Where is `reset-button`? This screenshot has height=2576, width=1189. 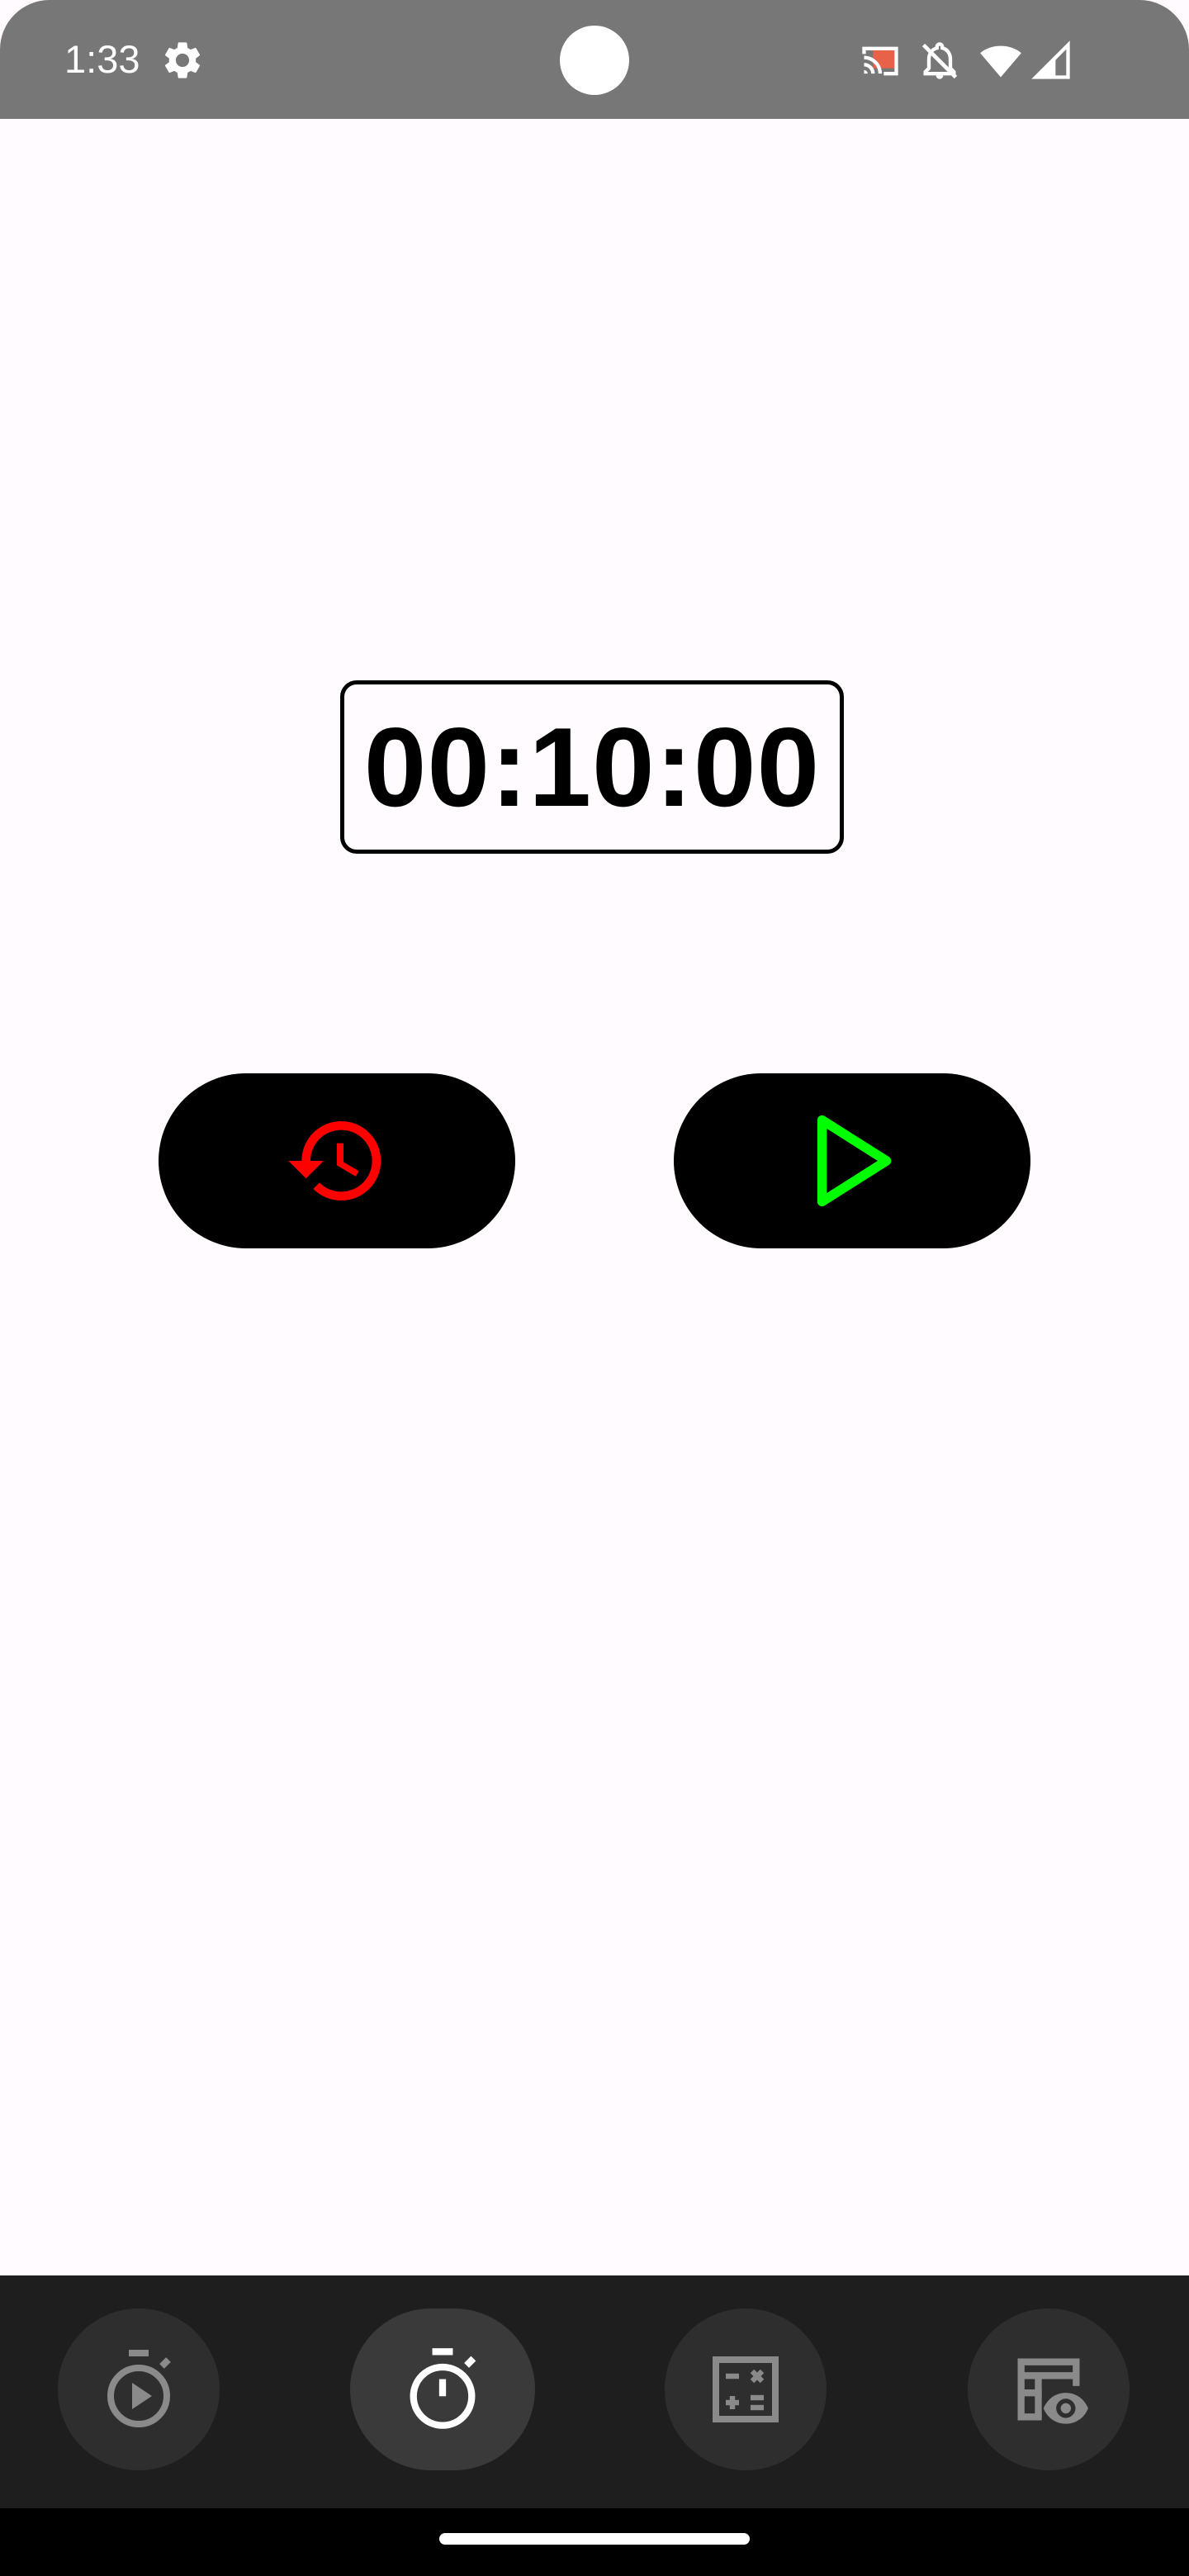 reset-button is located at coordinates (337, 1160).